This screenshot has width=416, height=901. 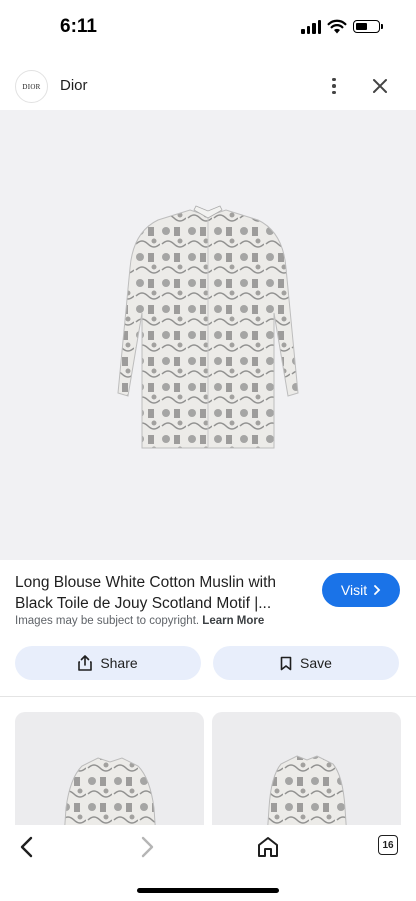 What do you see at coordinates (208, 863) in the screenshot?
I see `bottom-nav: 16` at bounding box center [208, 863].